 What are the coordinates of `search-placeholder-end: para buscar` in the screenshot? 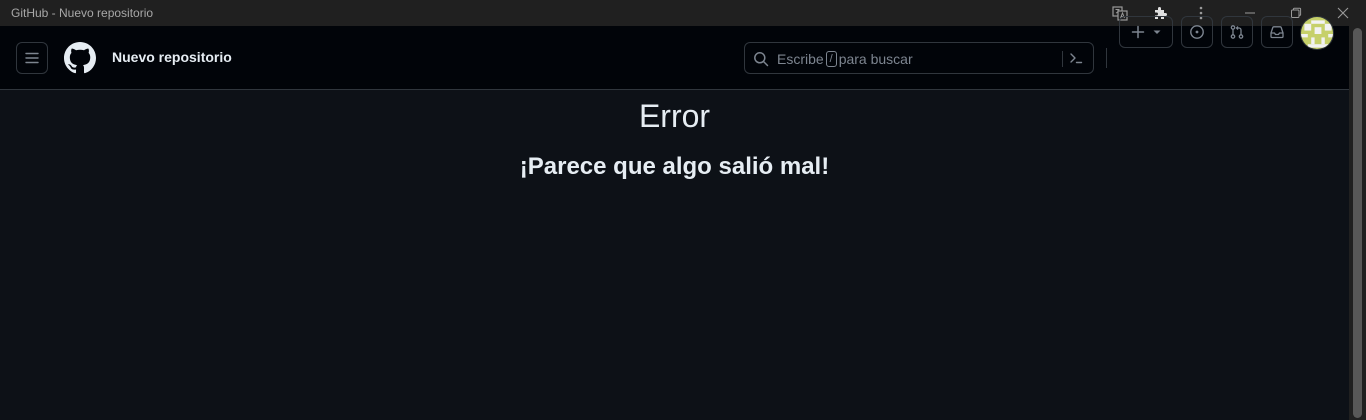 It's located at (875, 59).